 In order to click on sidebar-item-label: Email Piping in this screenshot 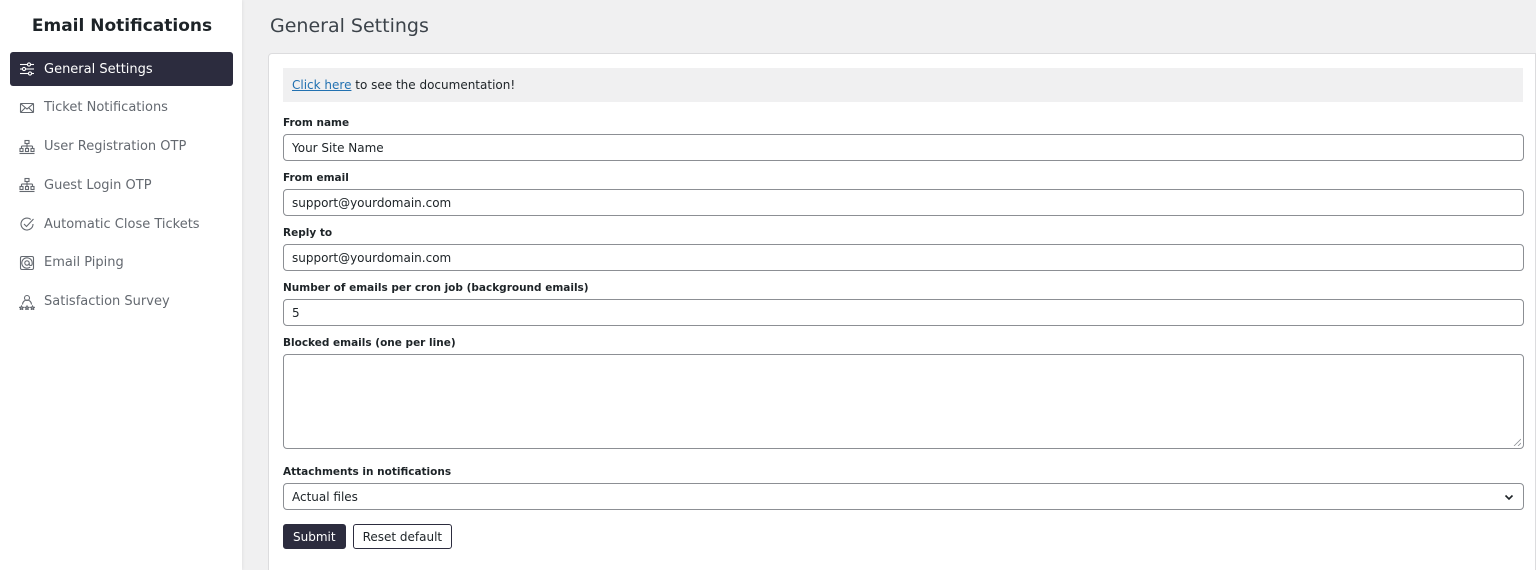, I will do `click(84, 263)`.